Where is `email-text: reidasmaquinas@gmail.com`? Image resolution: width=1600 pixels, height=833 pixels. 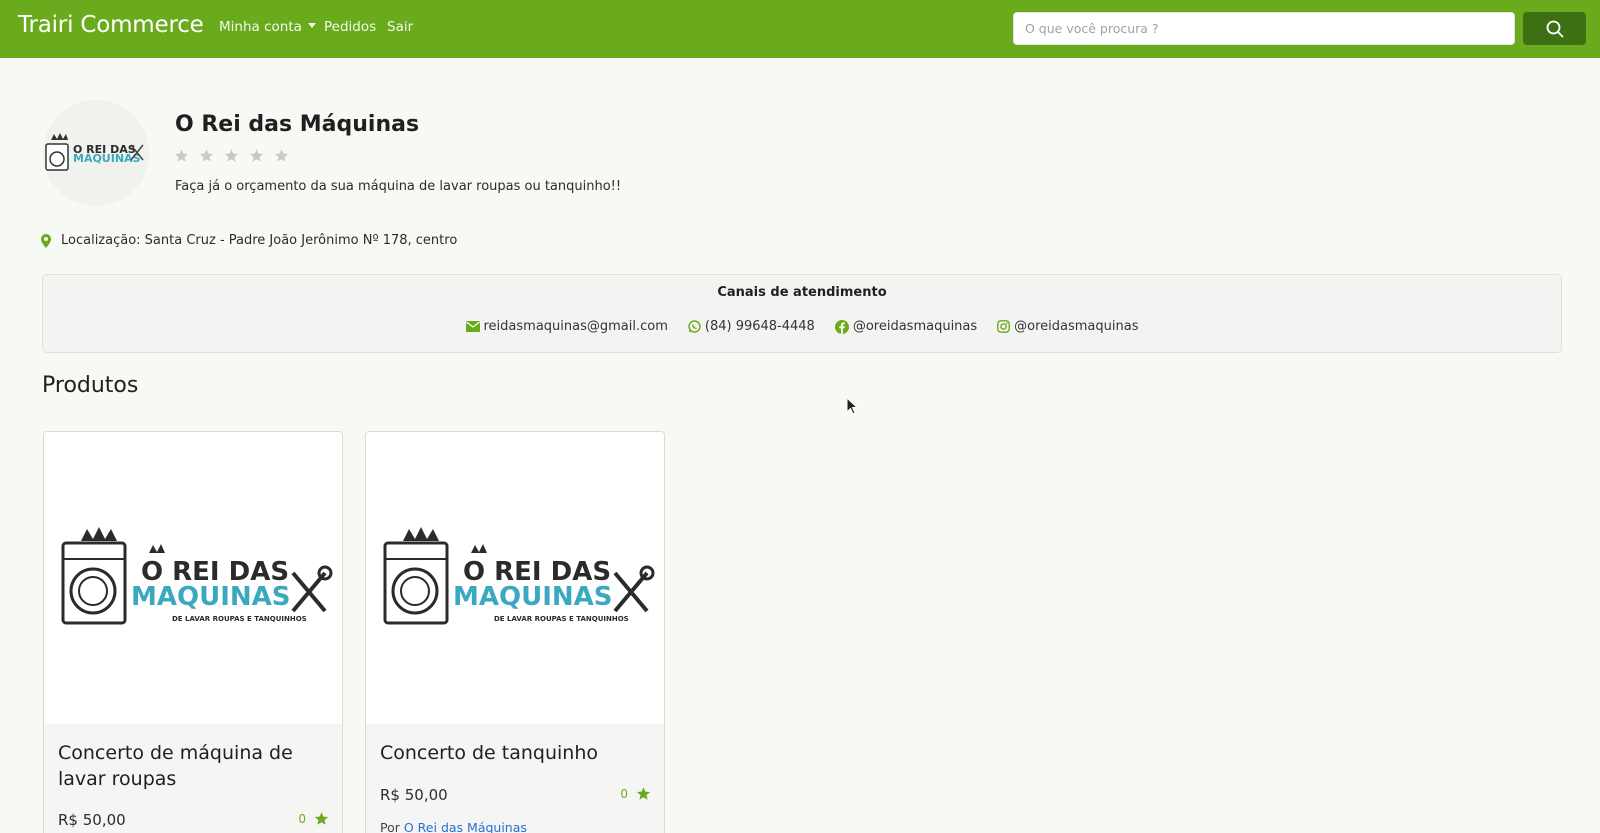 email-text: reidasmaquinas@gmail.com is located at coordinates (575, 326).